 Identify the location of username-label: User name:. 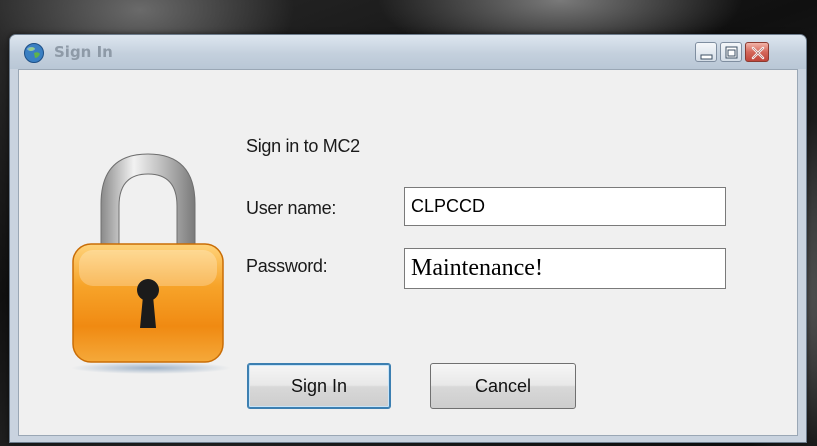
(291, 208).